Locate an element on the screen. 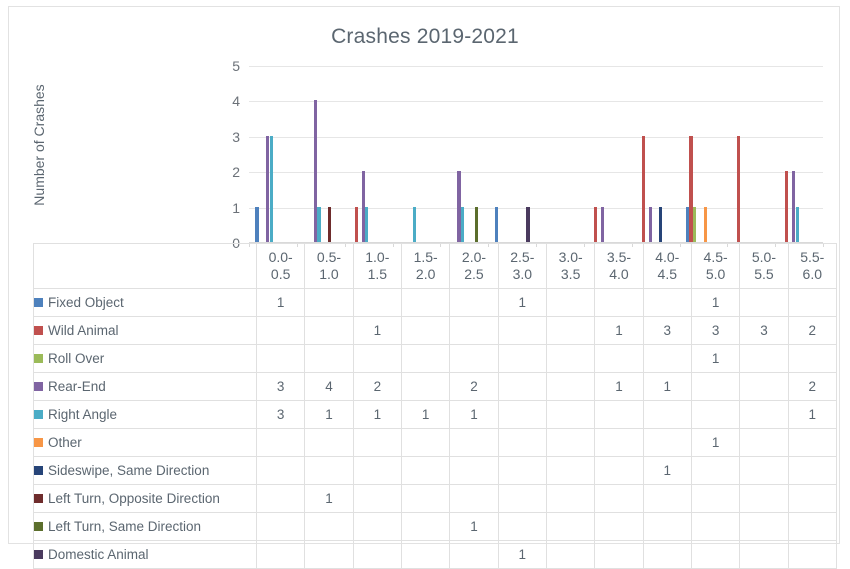 The width and height of the screenshot is (850, 569). legend-label: Left Turn, Same Direction is located at coordinates (125, 526).